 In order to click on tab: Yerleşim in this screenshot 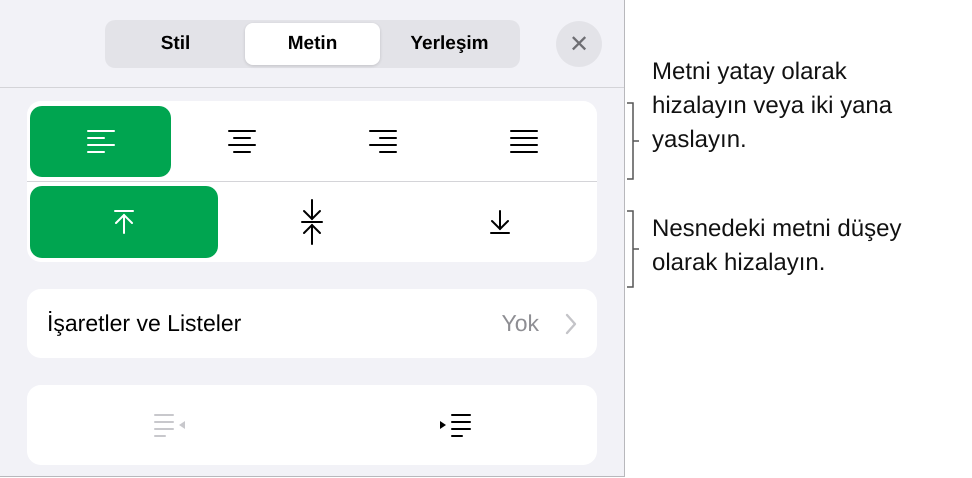, I will do `click(449, 43)`.